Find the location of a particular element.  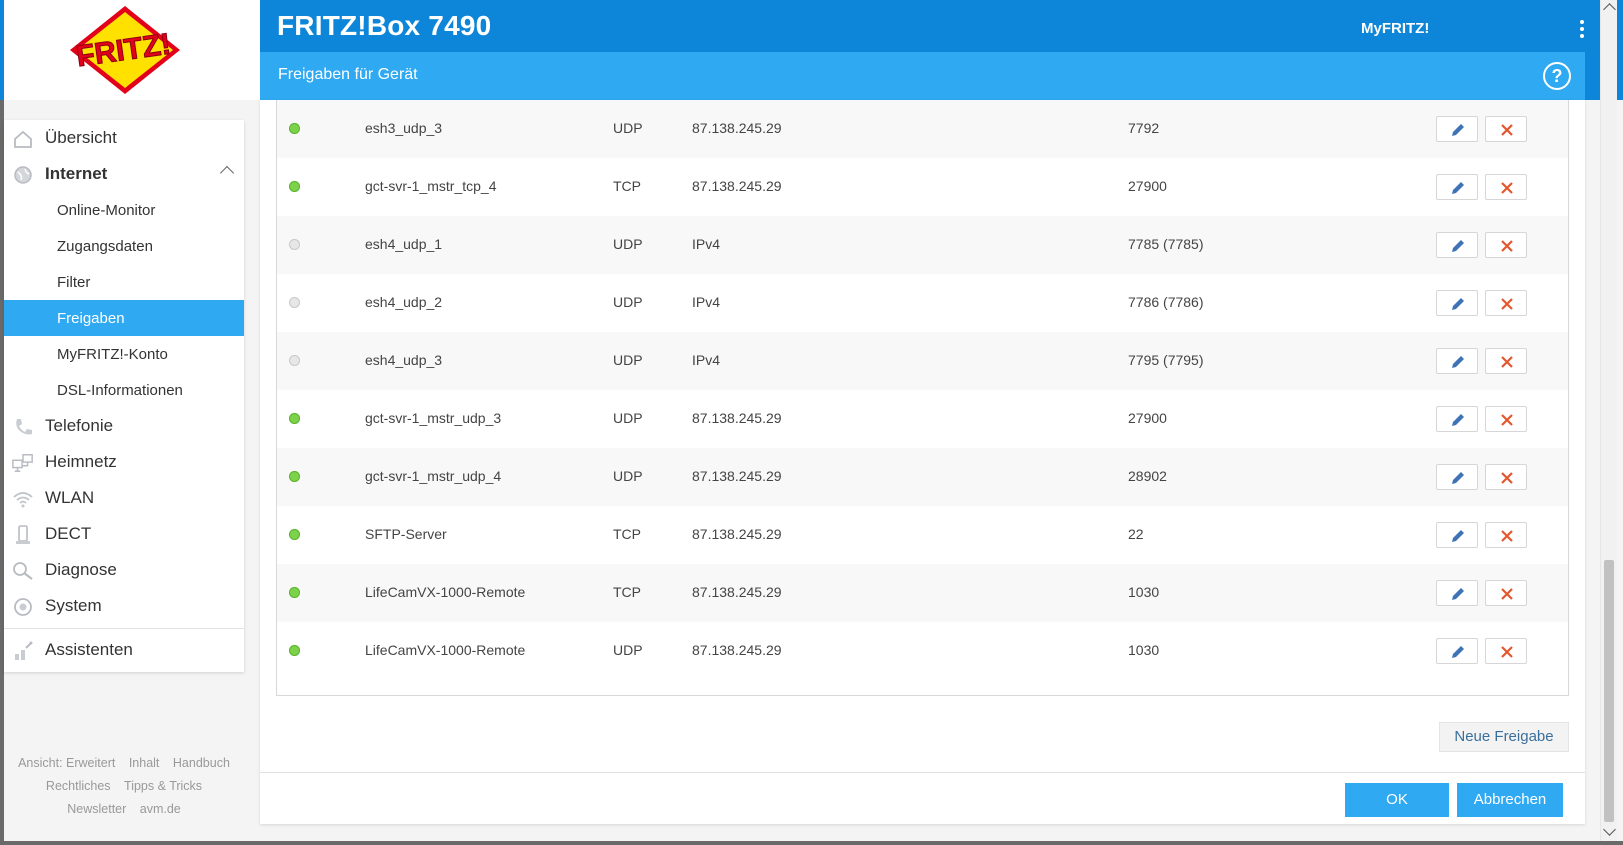

new-share-button: Neue Freigabe is located at coordinates (1504, 737).